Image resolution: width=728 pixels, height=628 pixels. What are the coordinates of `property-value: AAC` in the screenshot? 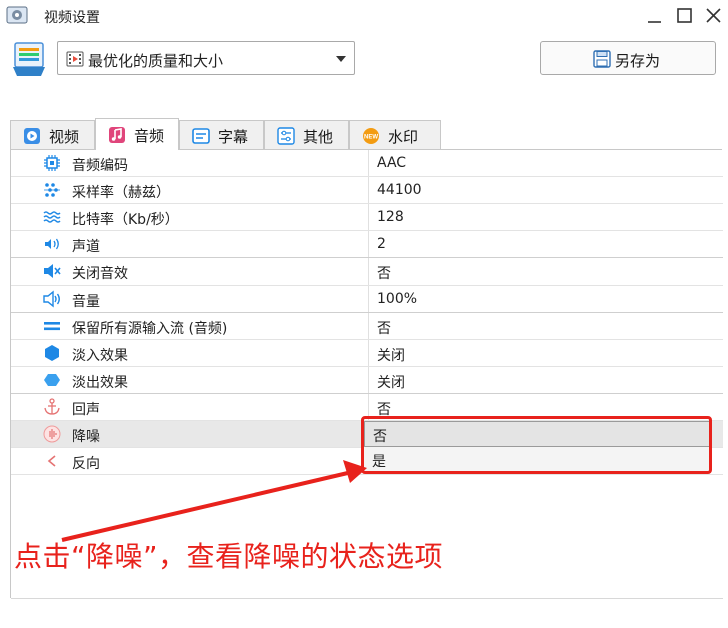 It's located at (392, 163).